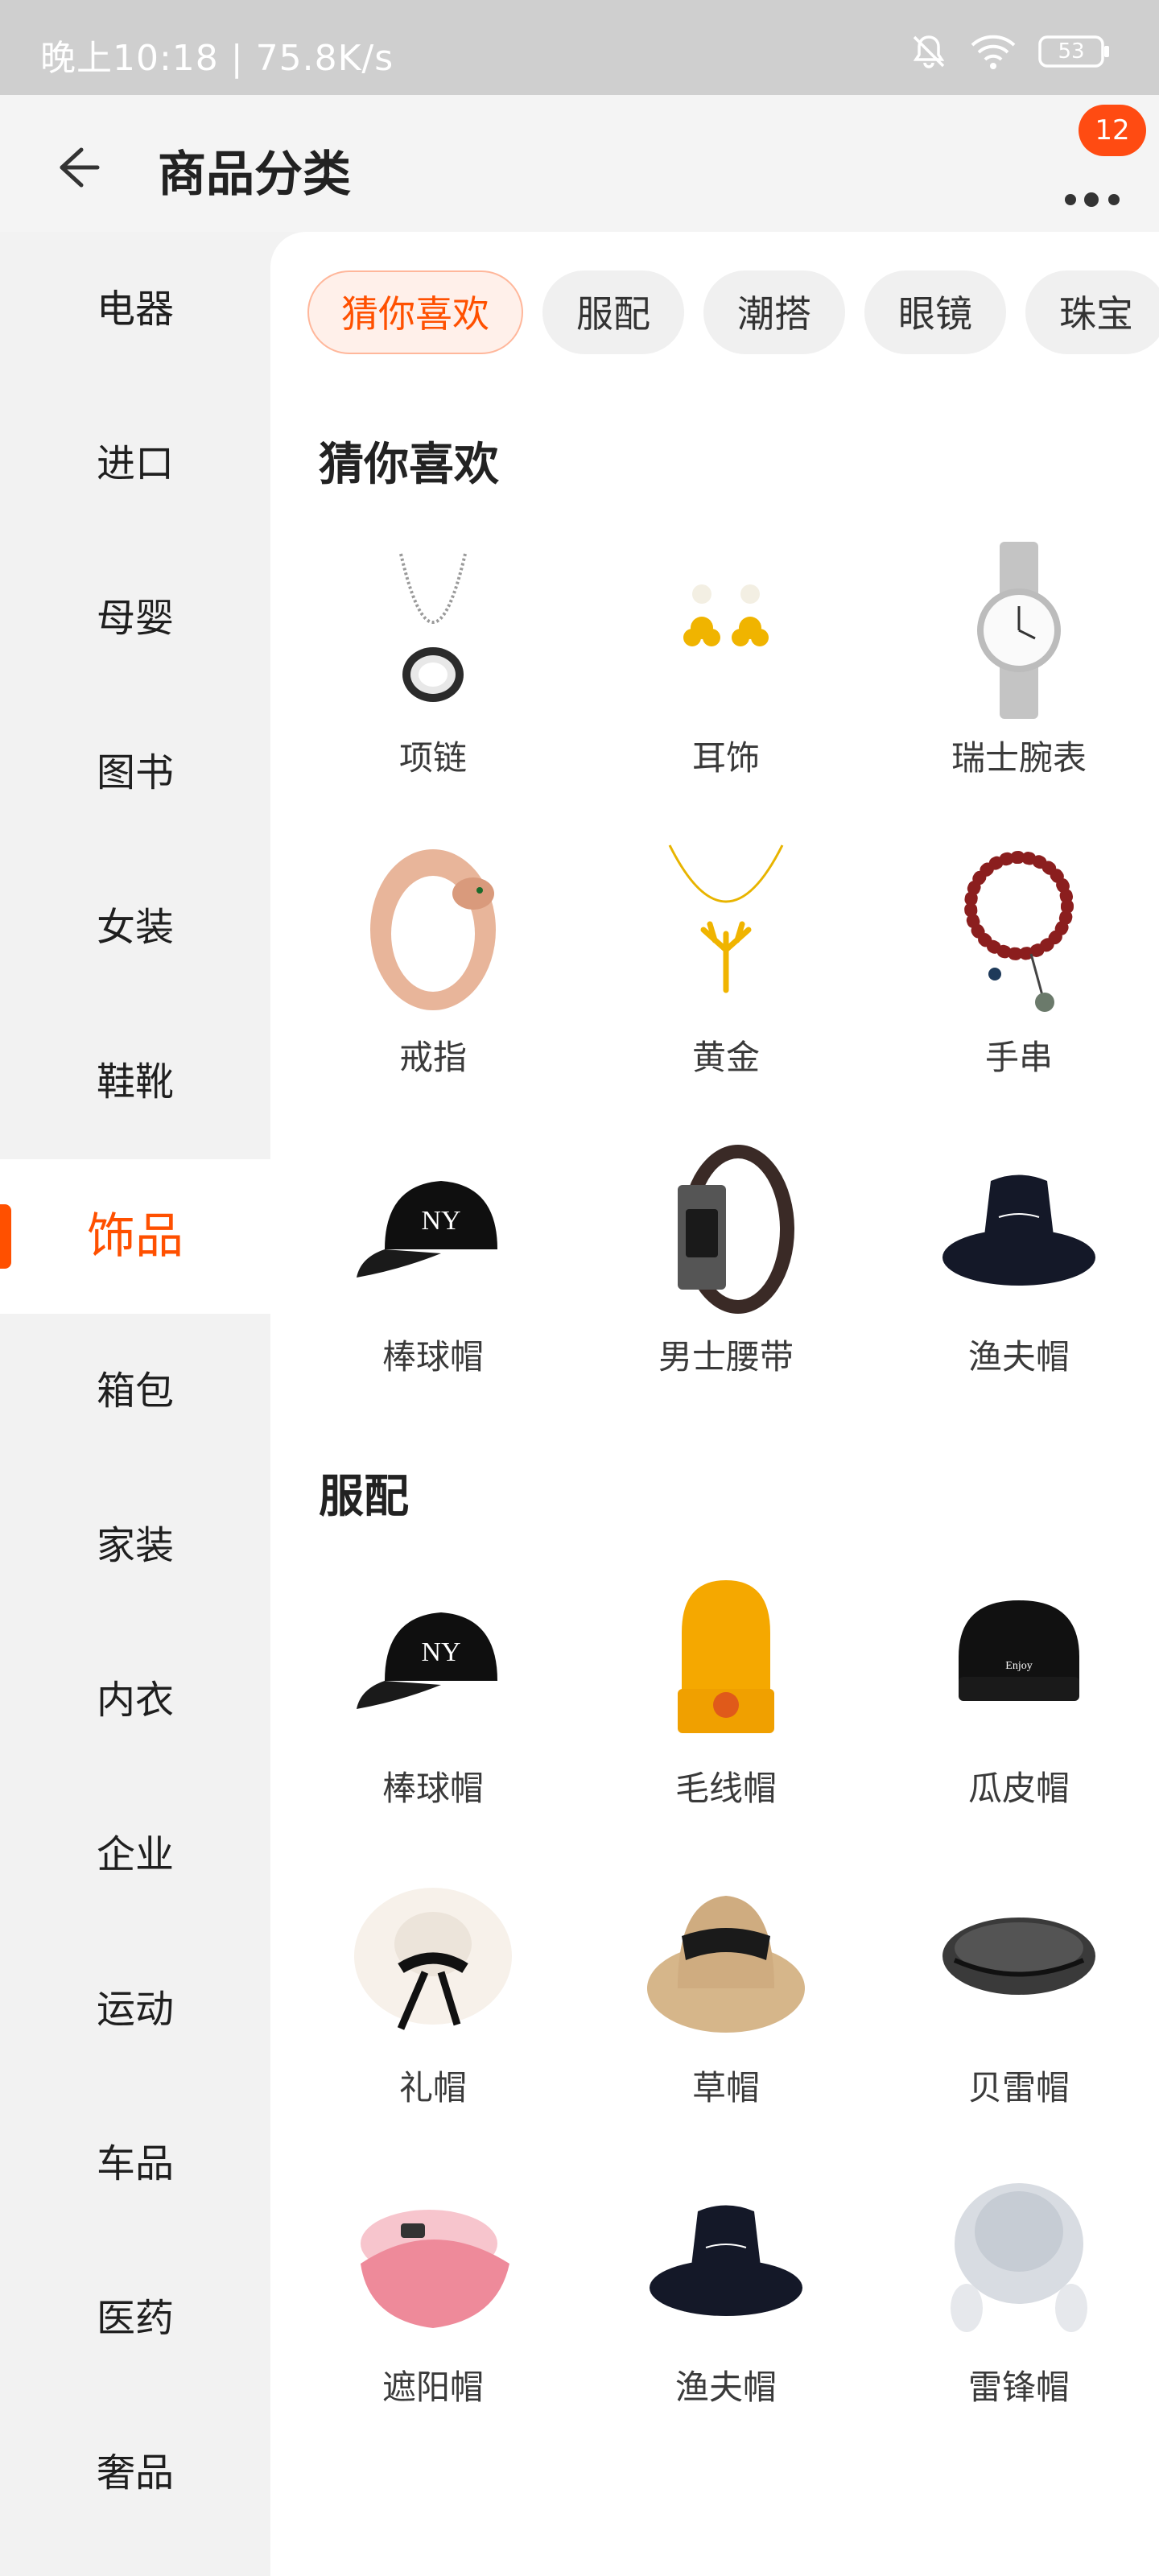 This screenshot has height=2576, width=1159. What do you see at coordinates (1018, 2087) in the screenshot?
I see `category-item-label: 贝雷帽` at bounding box center [1018, 2087].